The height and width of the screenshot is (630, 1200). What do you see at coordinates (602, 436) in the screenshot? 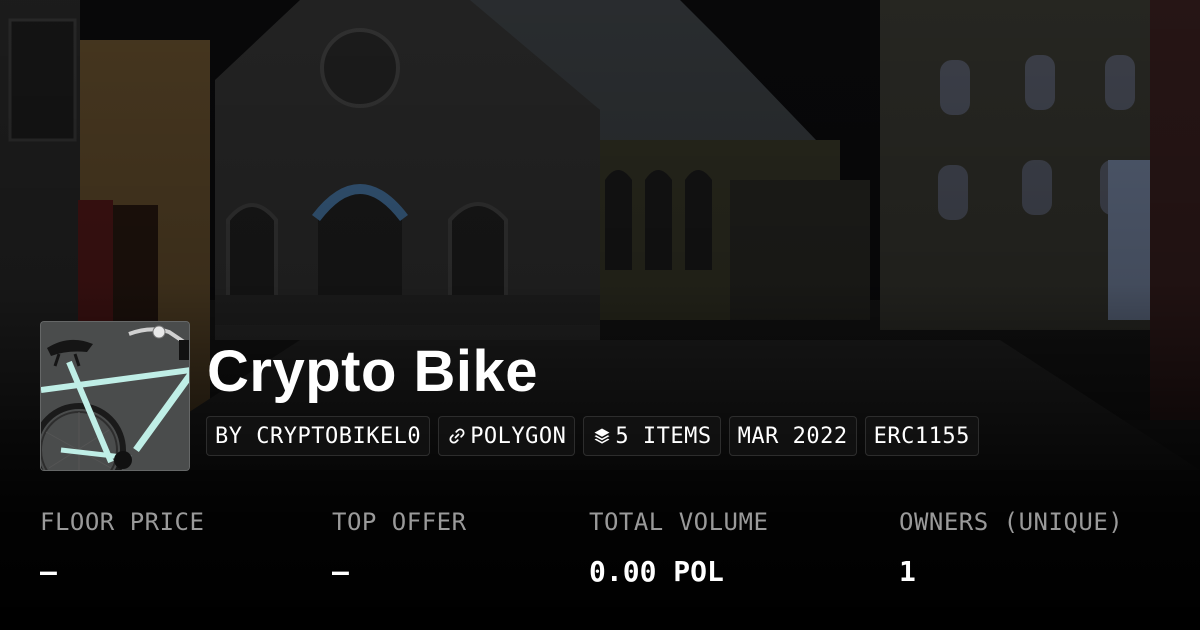
I see `layers-icon` at bounding box center [602, 436].